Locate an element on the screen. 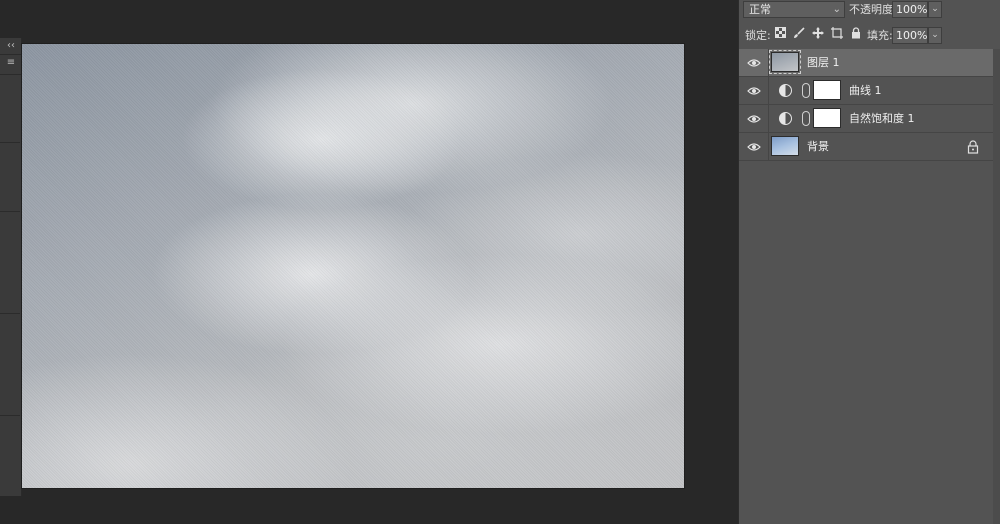 The height and width of the screenshot is (524, 1000). double-chevron-left-icon: ‹‹ is located at coordinates (11, 45).